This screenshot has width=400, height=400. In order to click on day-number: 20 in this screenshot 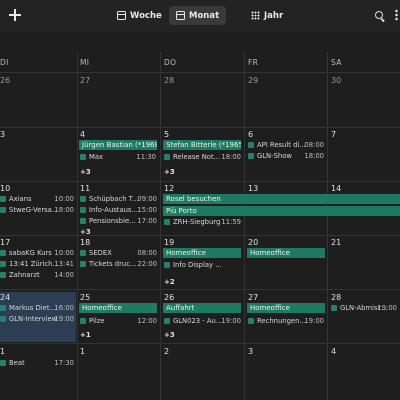, I will do `click(253, 242)`.